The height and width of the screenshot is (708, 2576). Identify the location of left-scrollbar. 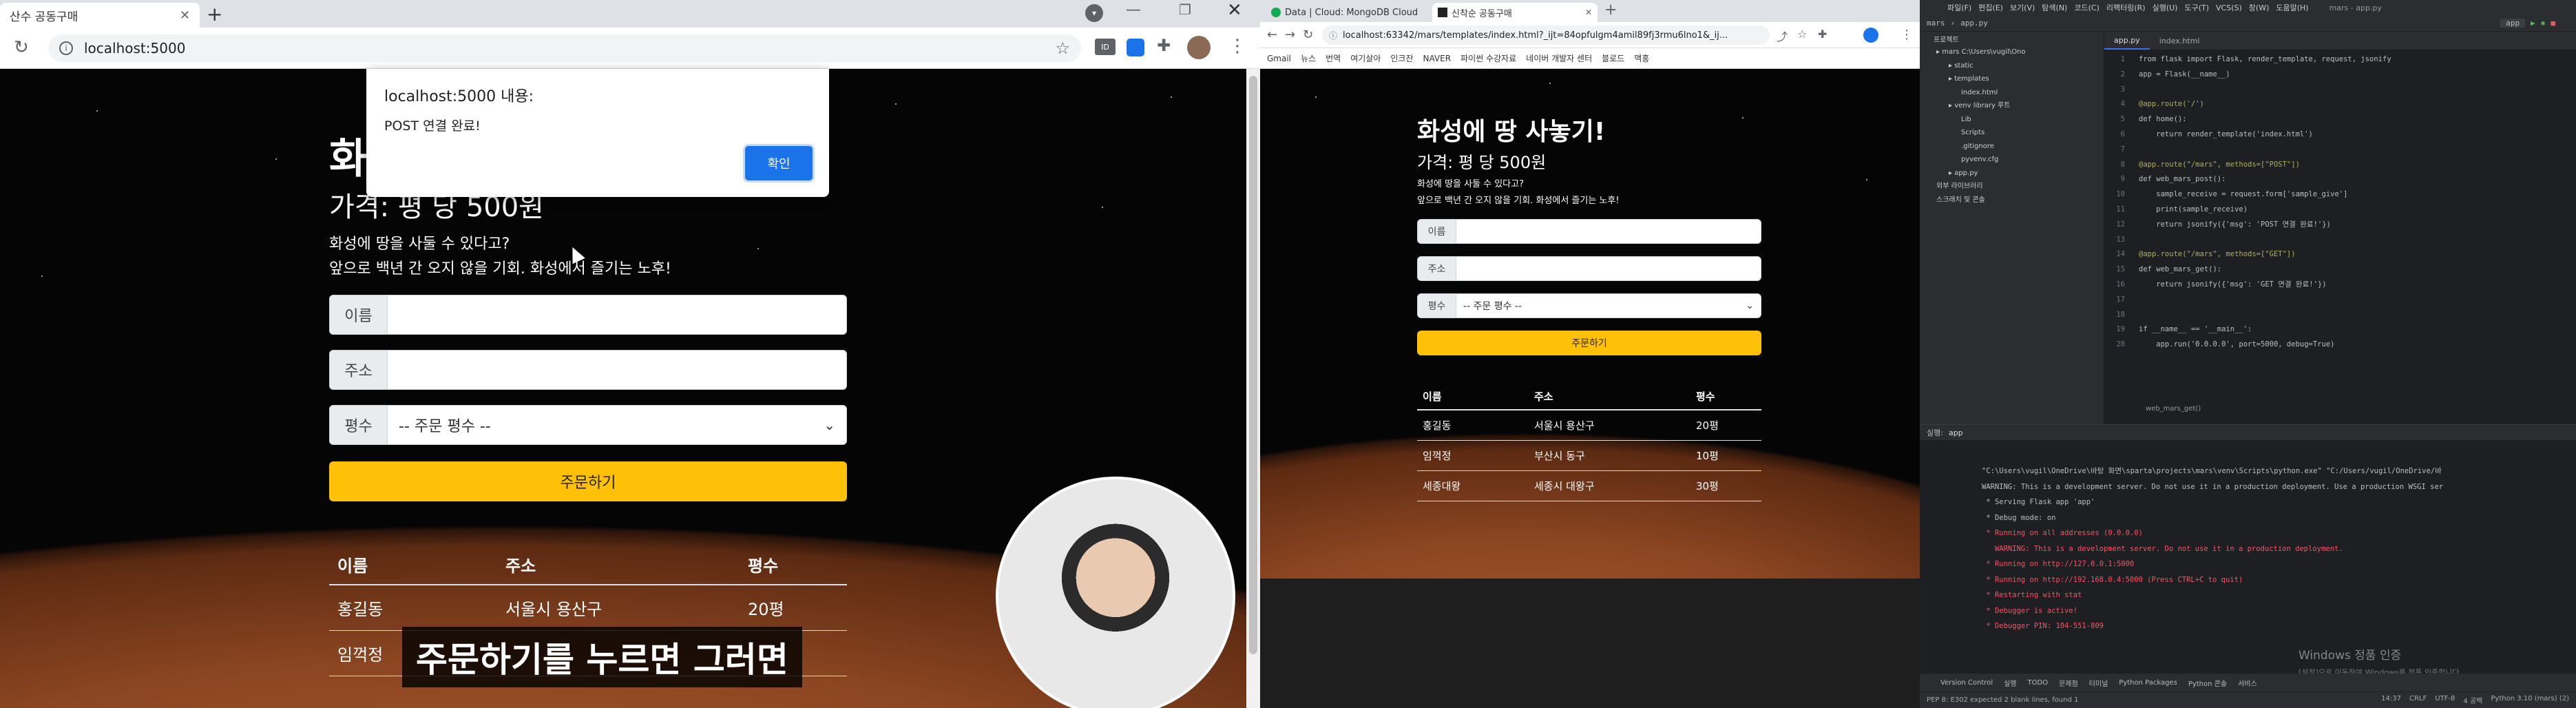
(1253, 388).